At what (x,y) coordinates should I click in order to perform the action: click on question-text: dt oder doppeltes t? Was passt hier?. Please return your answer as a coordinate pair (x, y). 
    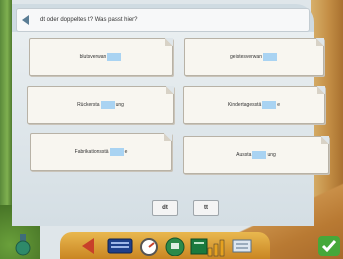
    Looking at the image, I should click on (89, 20).